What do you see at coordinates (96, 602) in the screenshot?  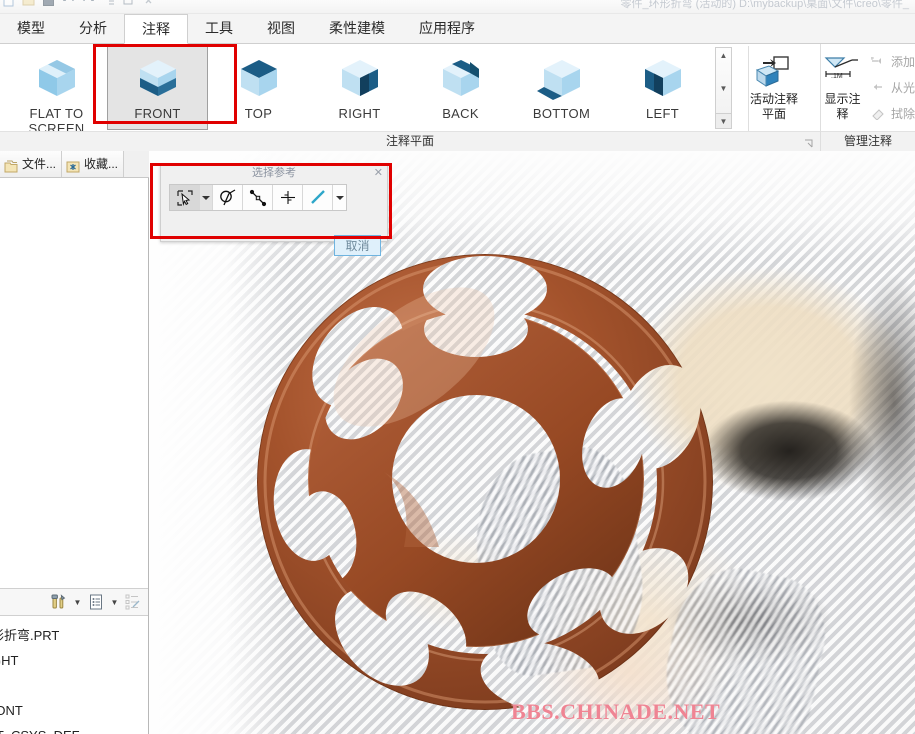 I see `display-list-icon` at bounding box center [96, 602].